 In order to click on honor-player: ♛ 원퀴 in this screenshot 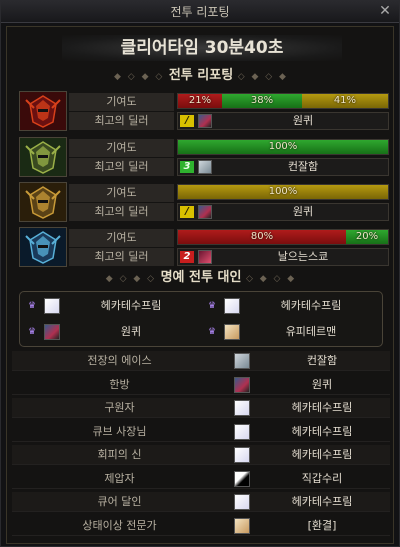, I will do `click(111, 333)`.